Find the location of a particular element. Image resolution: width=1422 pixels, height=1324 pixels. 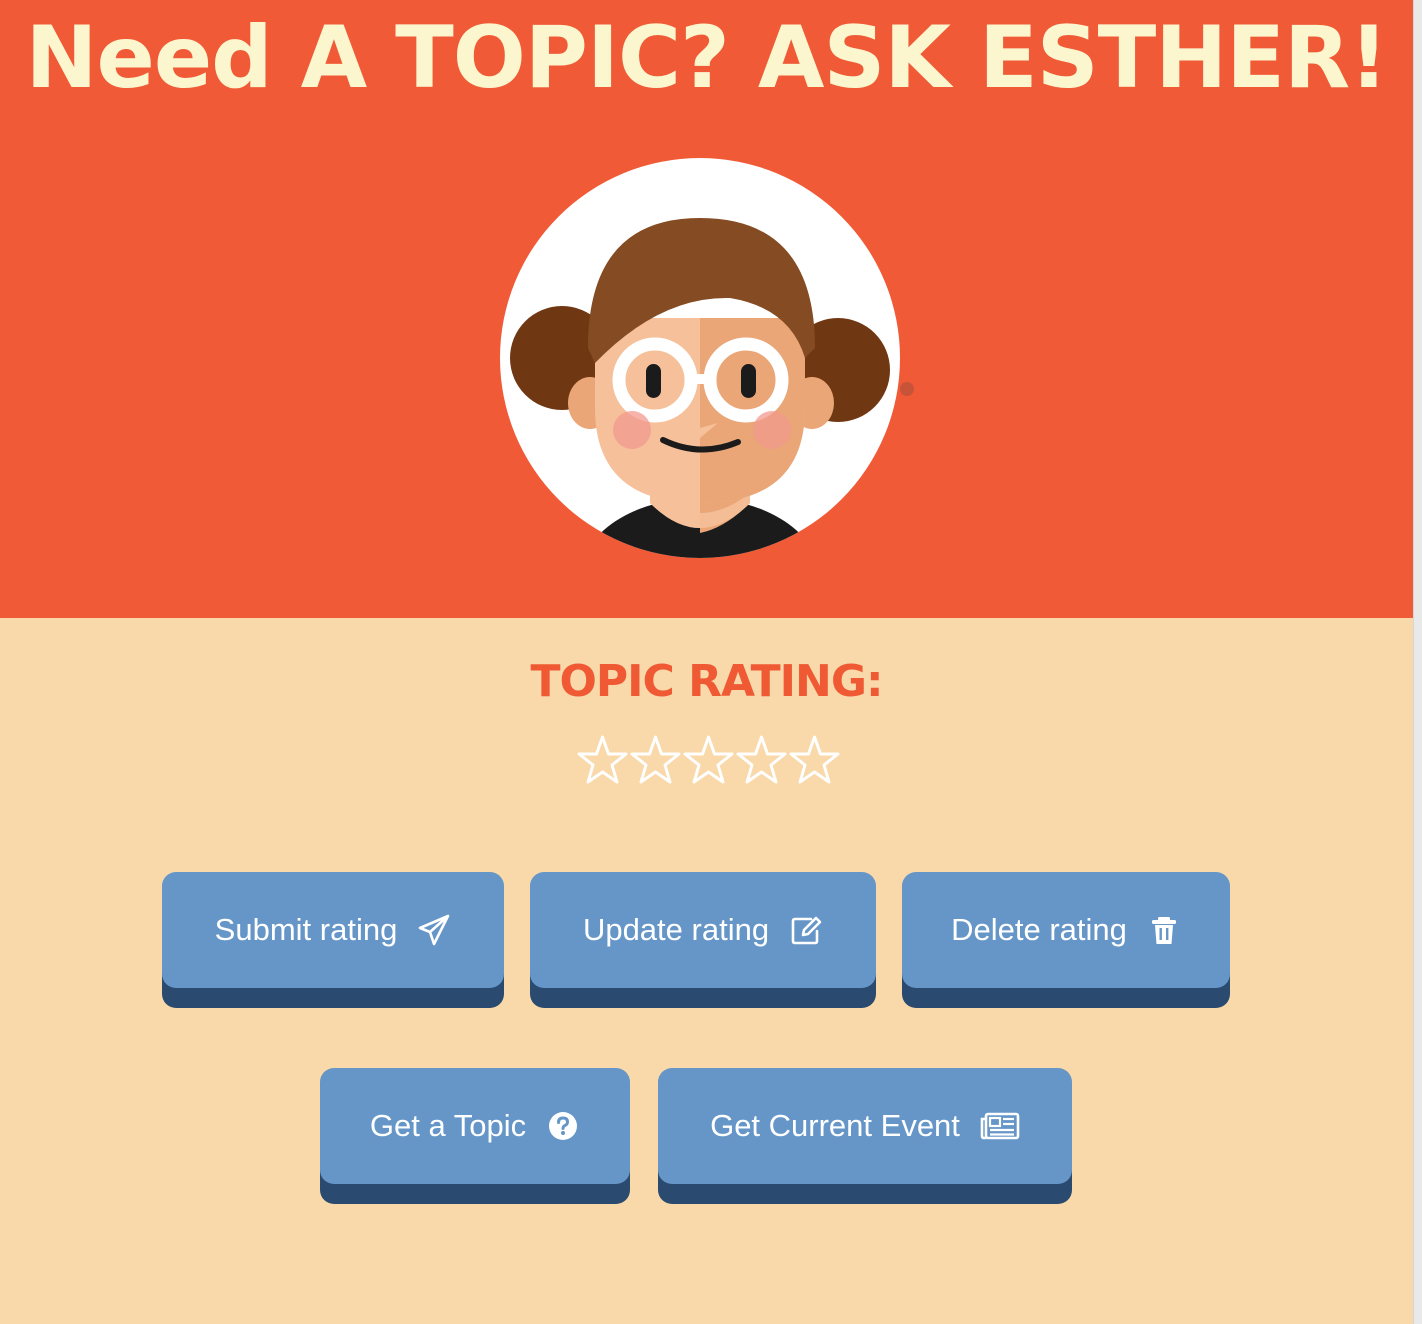

esther-avatar is located at coordinates (700, 358).